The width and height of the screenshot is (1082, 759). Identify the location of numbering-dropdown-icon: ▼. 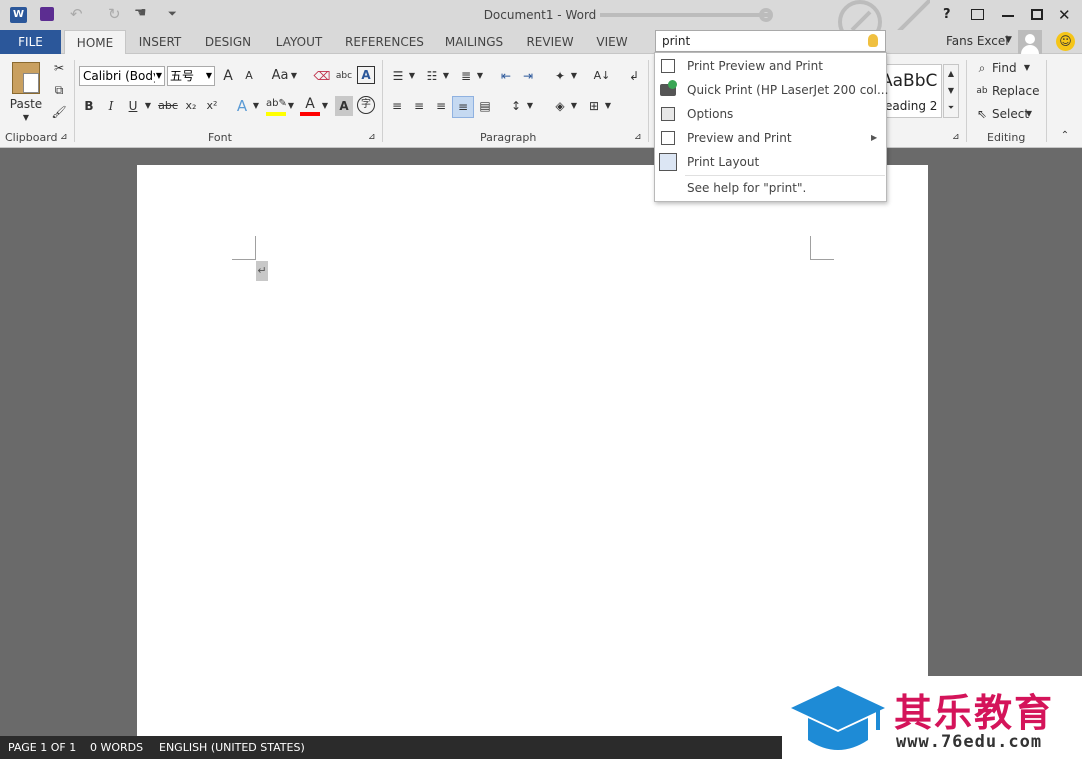
(446, 76).